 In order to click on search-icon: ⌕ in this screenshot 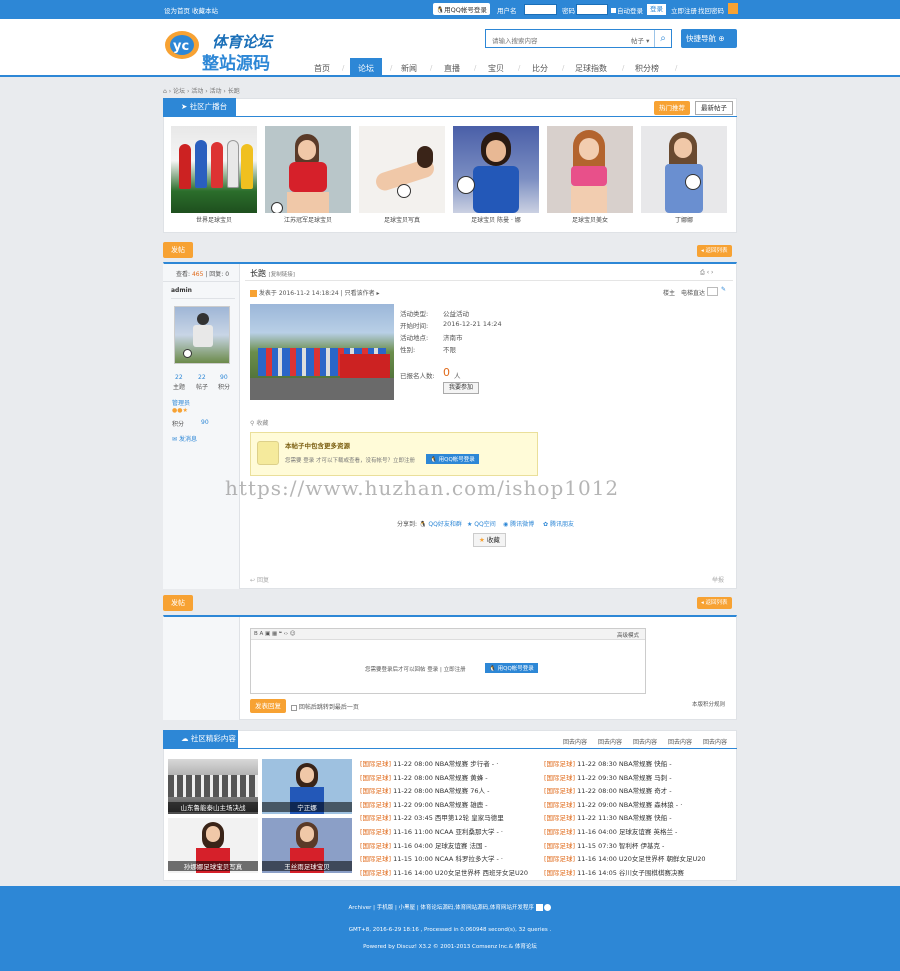, I will do `click(662, 38)`.